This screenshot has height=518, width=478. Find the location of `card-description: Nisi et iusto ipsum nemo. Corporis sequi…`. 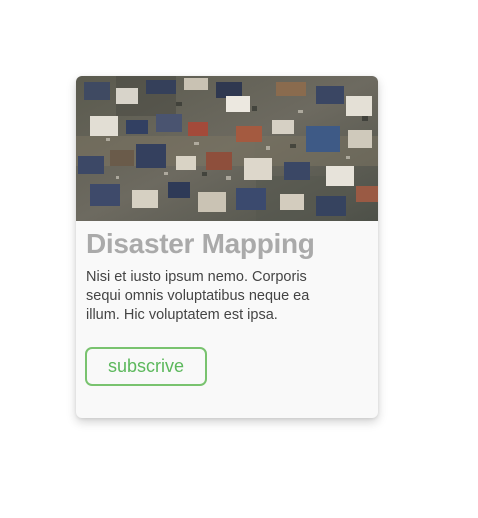

card-description: Nisi et iusto ipsum nemo. Corporis sequi… is located at coordinates (198, 296).